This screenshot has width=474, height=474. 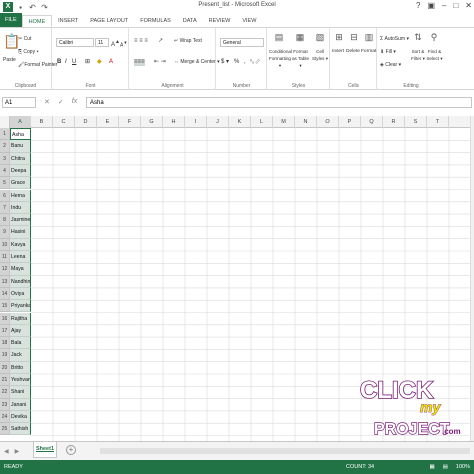 What do you see at coordinates (5, 306) in the screenshot?
I see `row-header: 15` at bounding box center [5, 306].